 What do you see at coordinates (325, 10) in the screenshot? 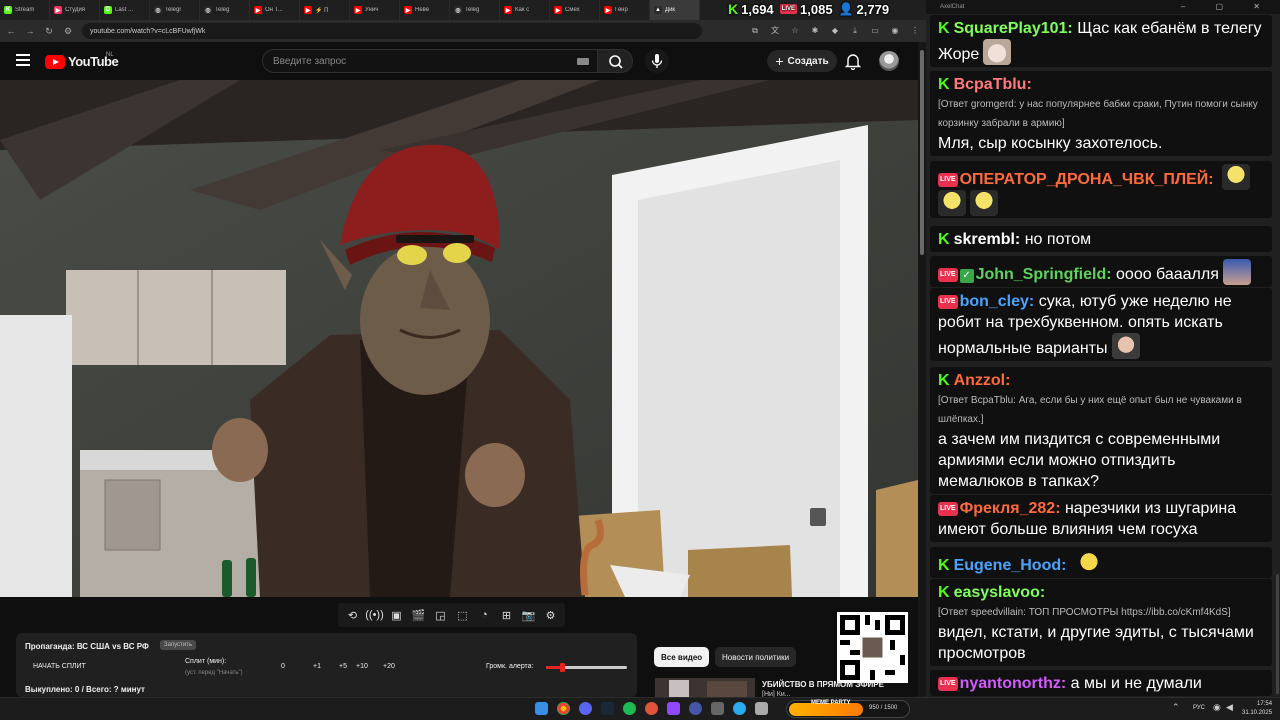
I see `browser-tab: ▶ ⚡ П` at bounding box center [325, 10].